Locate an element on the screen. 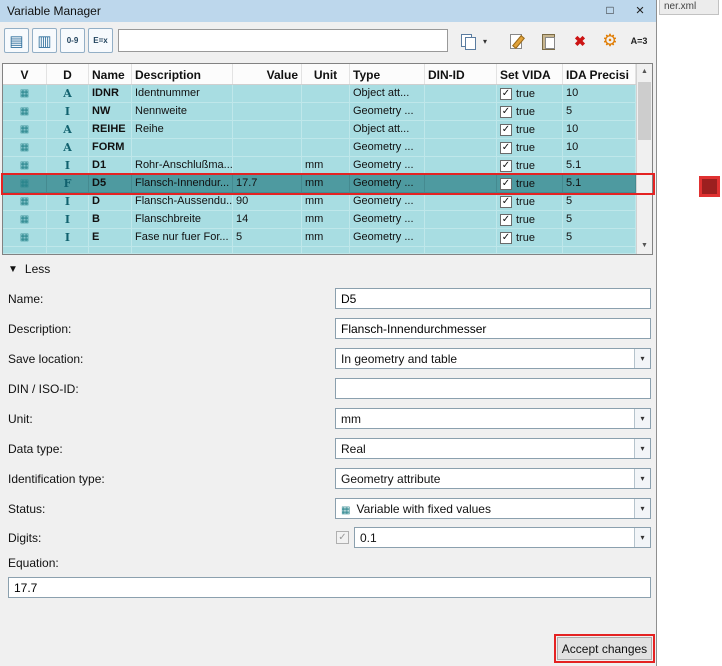 This screenshot has width=722, height=666. column-header-unit: Unit is located at coordinates (326, 74).